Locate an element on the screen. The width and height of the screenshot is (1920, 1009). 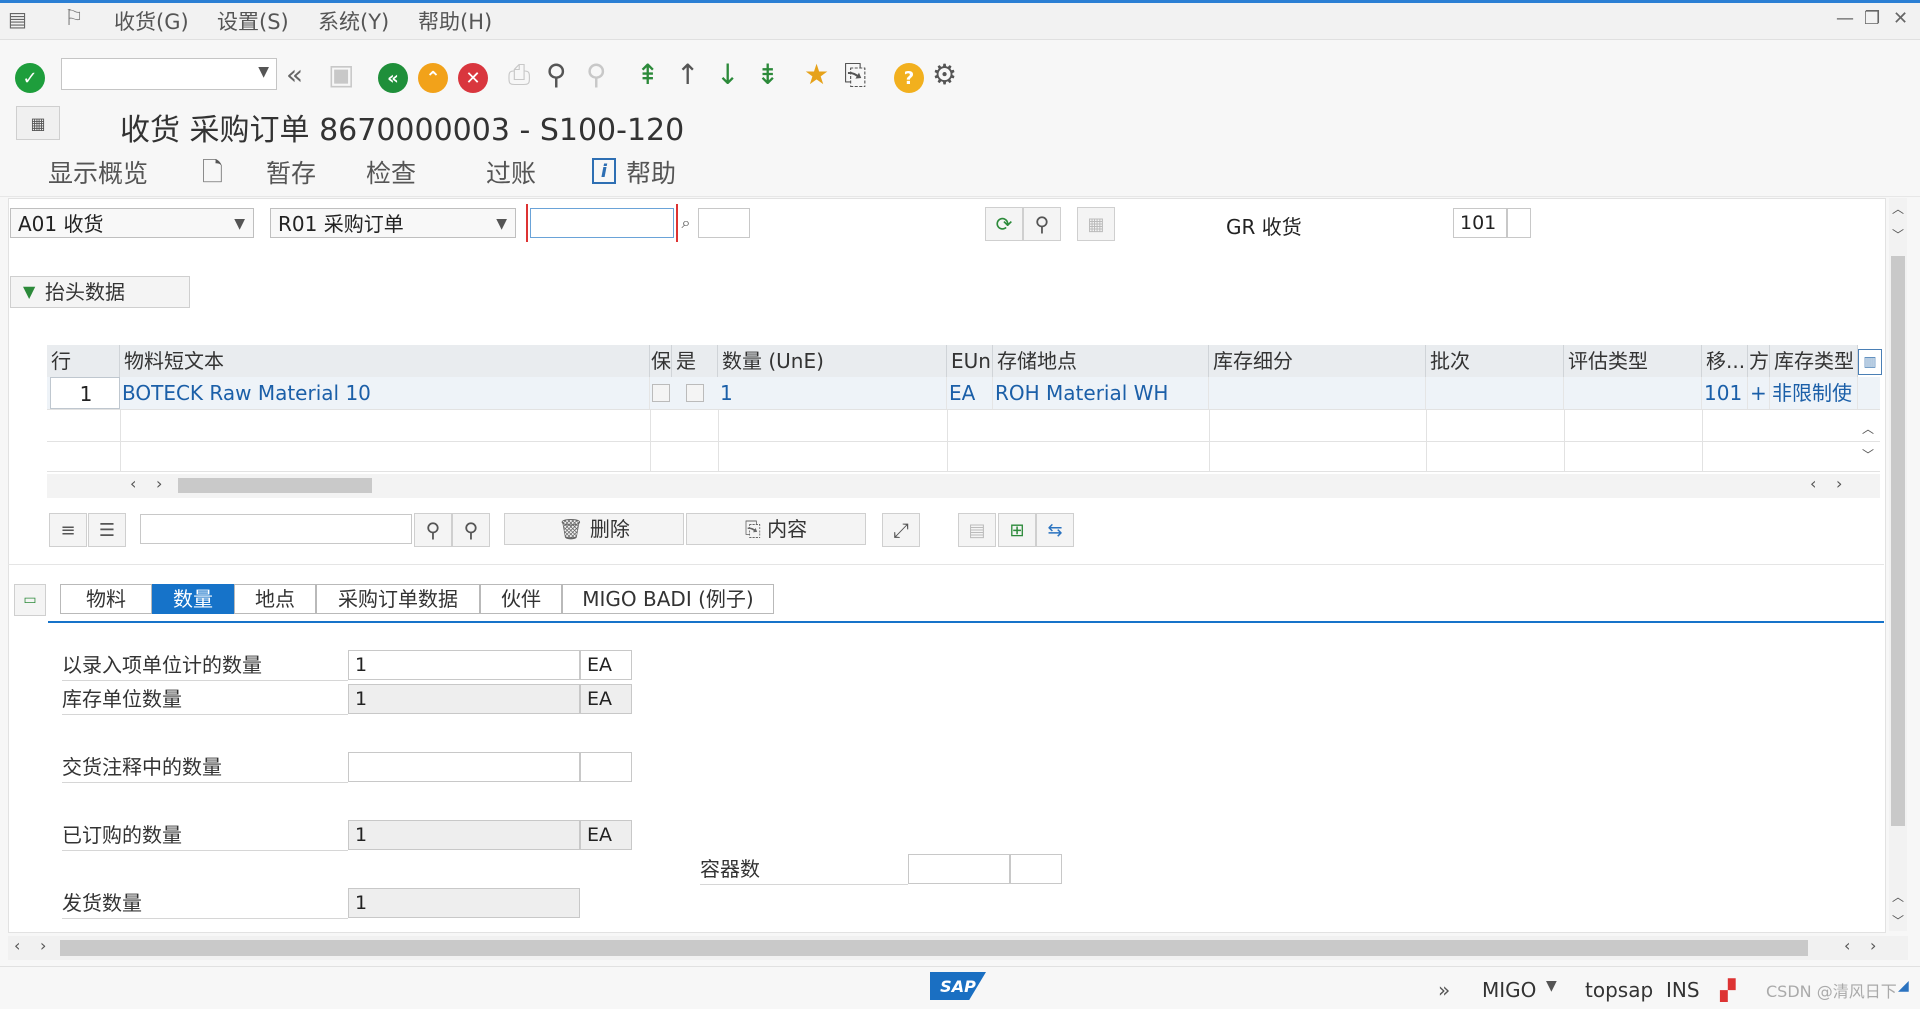
col-header-quantity: 数量 (UnE) is located at coordinates (832, 361).